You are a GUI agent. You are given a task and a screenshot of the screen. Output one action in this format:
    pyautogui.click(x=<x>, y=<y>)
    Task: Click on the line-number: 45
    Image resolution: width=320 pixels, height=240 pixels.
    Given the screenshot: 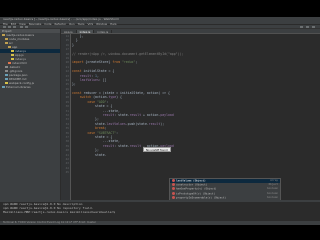 What is the action you would take?
    pyautogui.click(x=67, y=172)
    